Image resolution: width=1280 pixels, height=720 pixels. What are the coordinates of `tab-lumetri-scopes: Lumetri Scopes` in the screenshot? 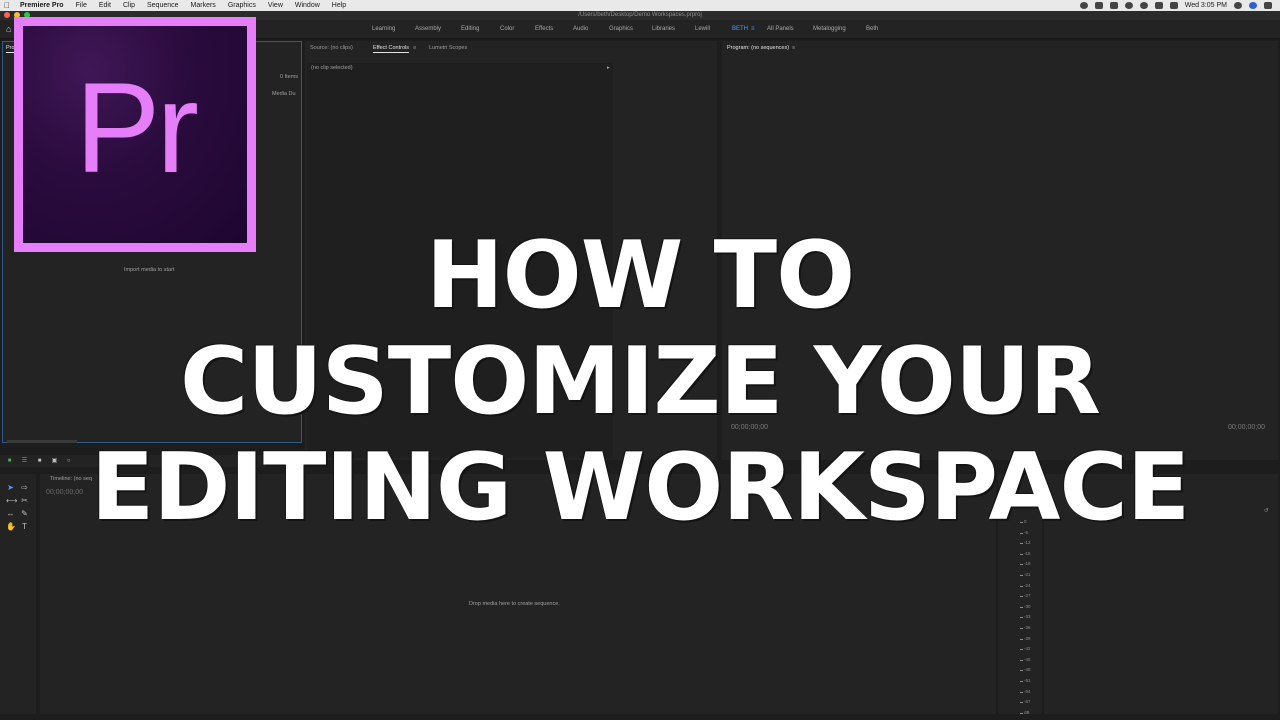 It's located at (448, 48).